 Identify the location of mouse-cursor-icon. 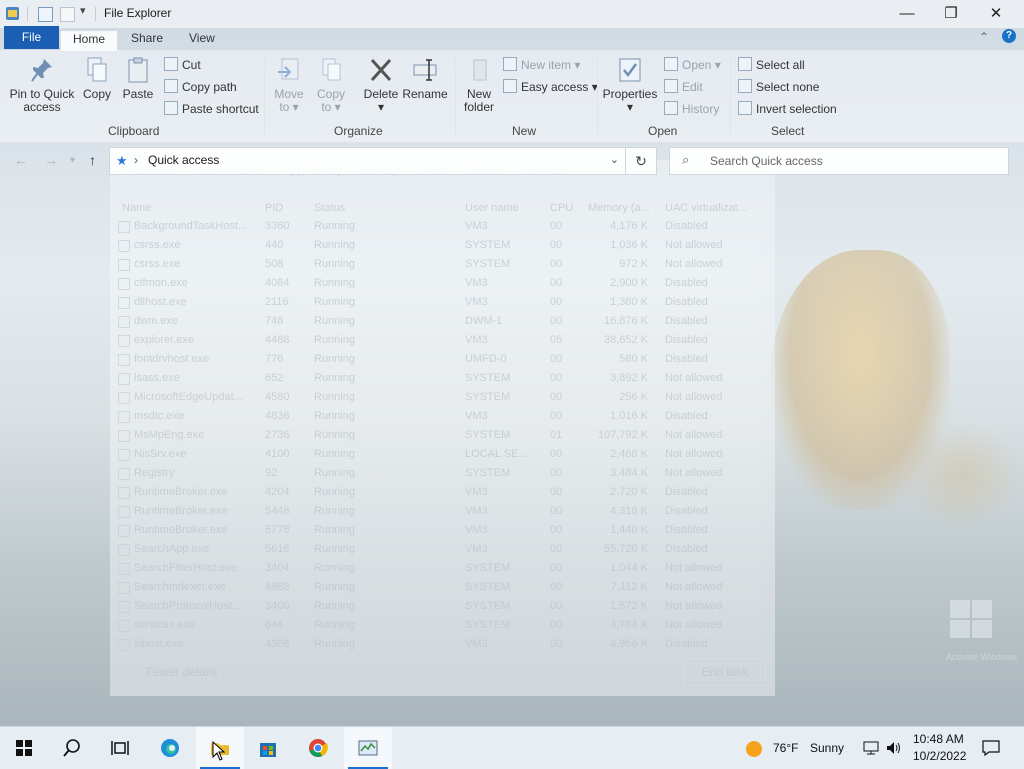
(219, 751).